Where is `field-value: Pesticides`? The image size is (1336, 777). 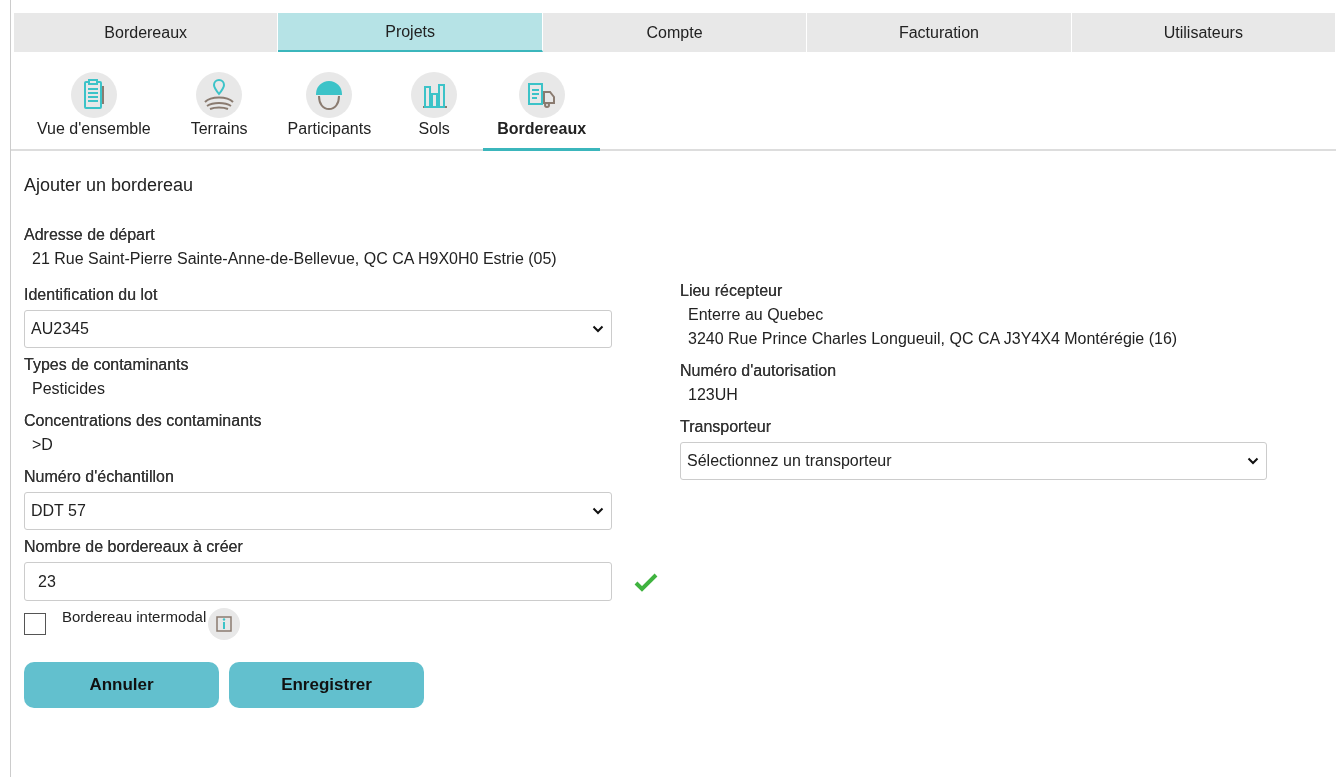 field-value: Pesticides is located at coordinates (68, 389).